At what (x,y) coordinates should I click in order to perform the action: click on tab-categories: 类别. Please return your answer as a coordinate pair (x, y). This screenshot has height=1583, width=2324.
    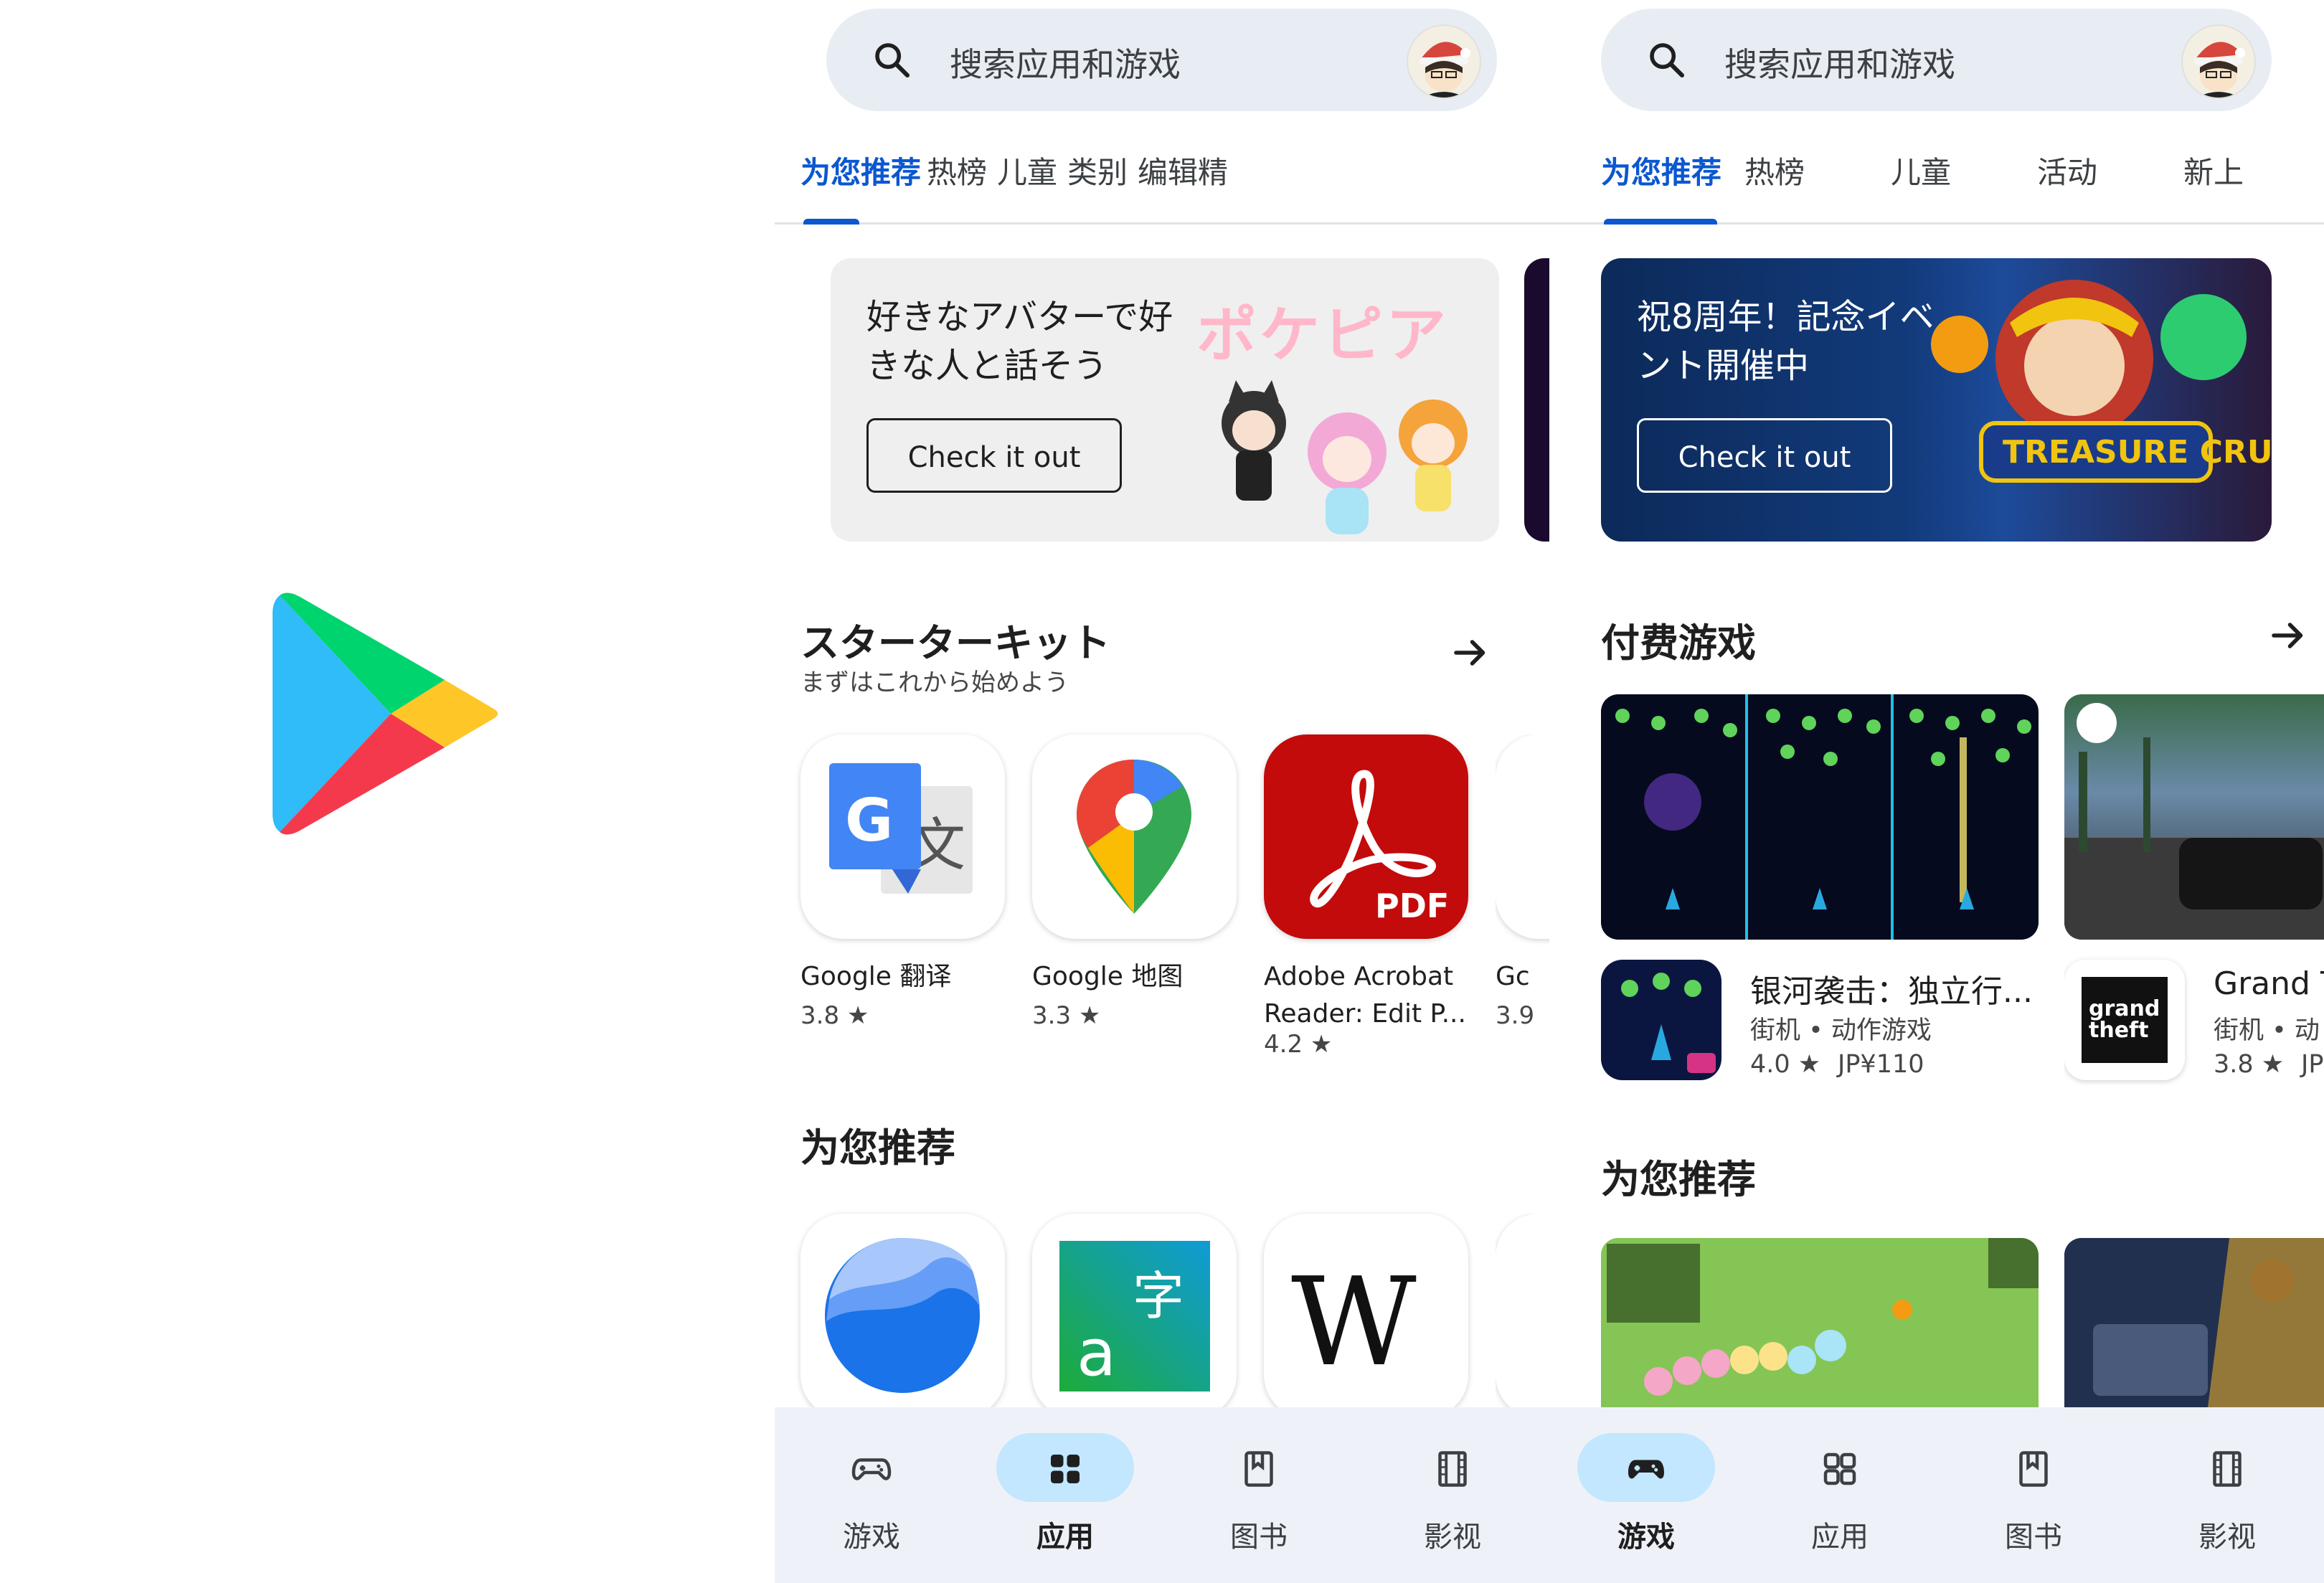
    Looking at the image, I should click on (1097, 170).